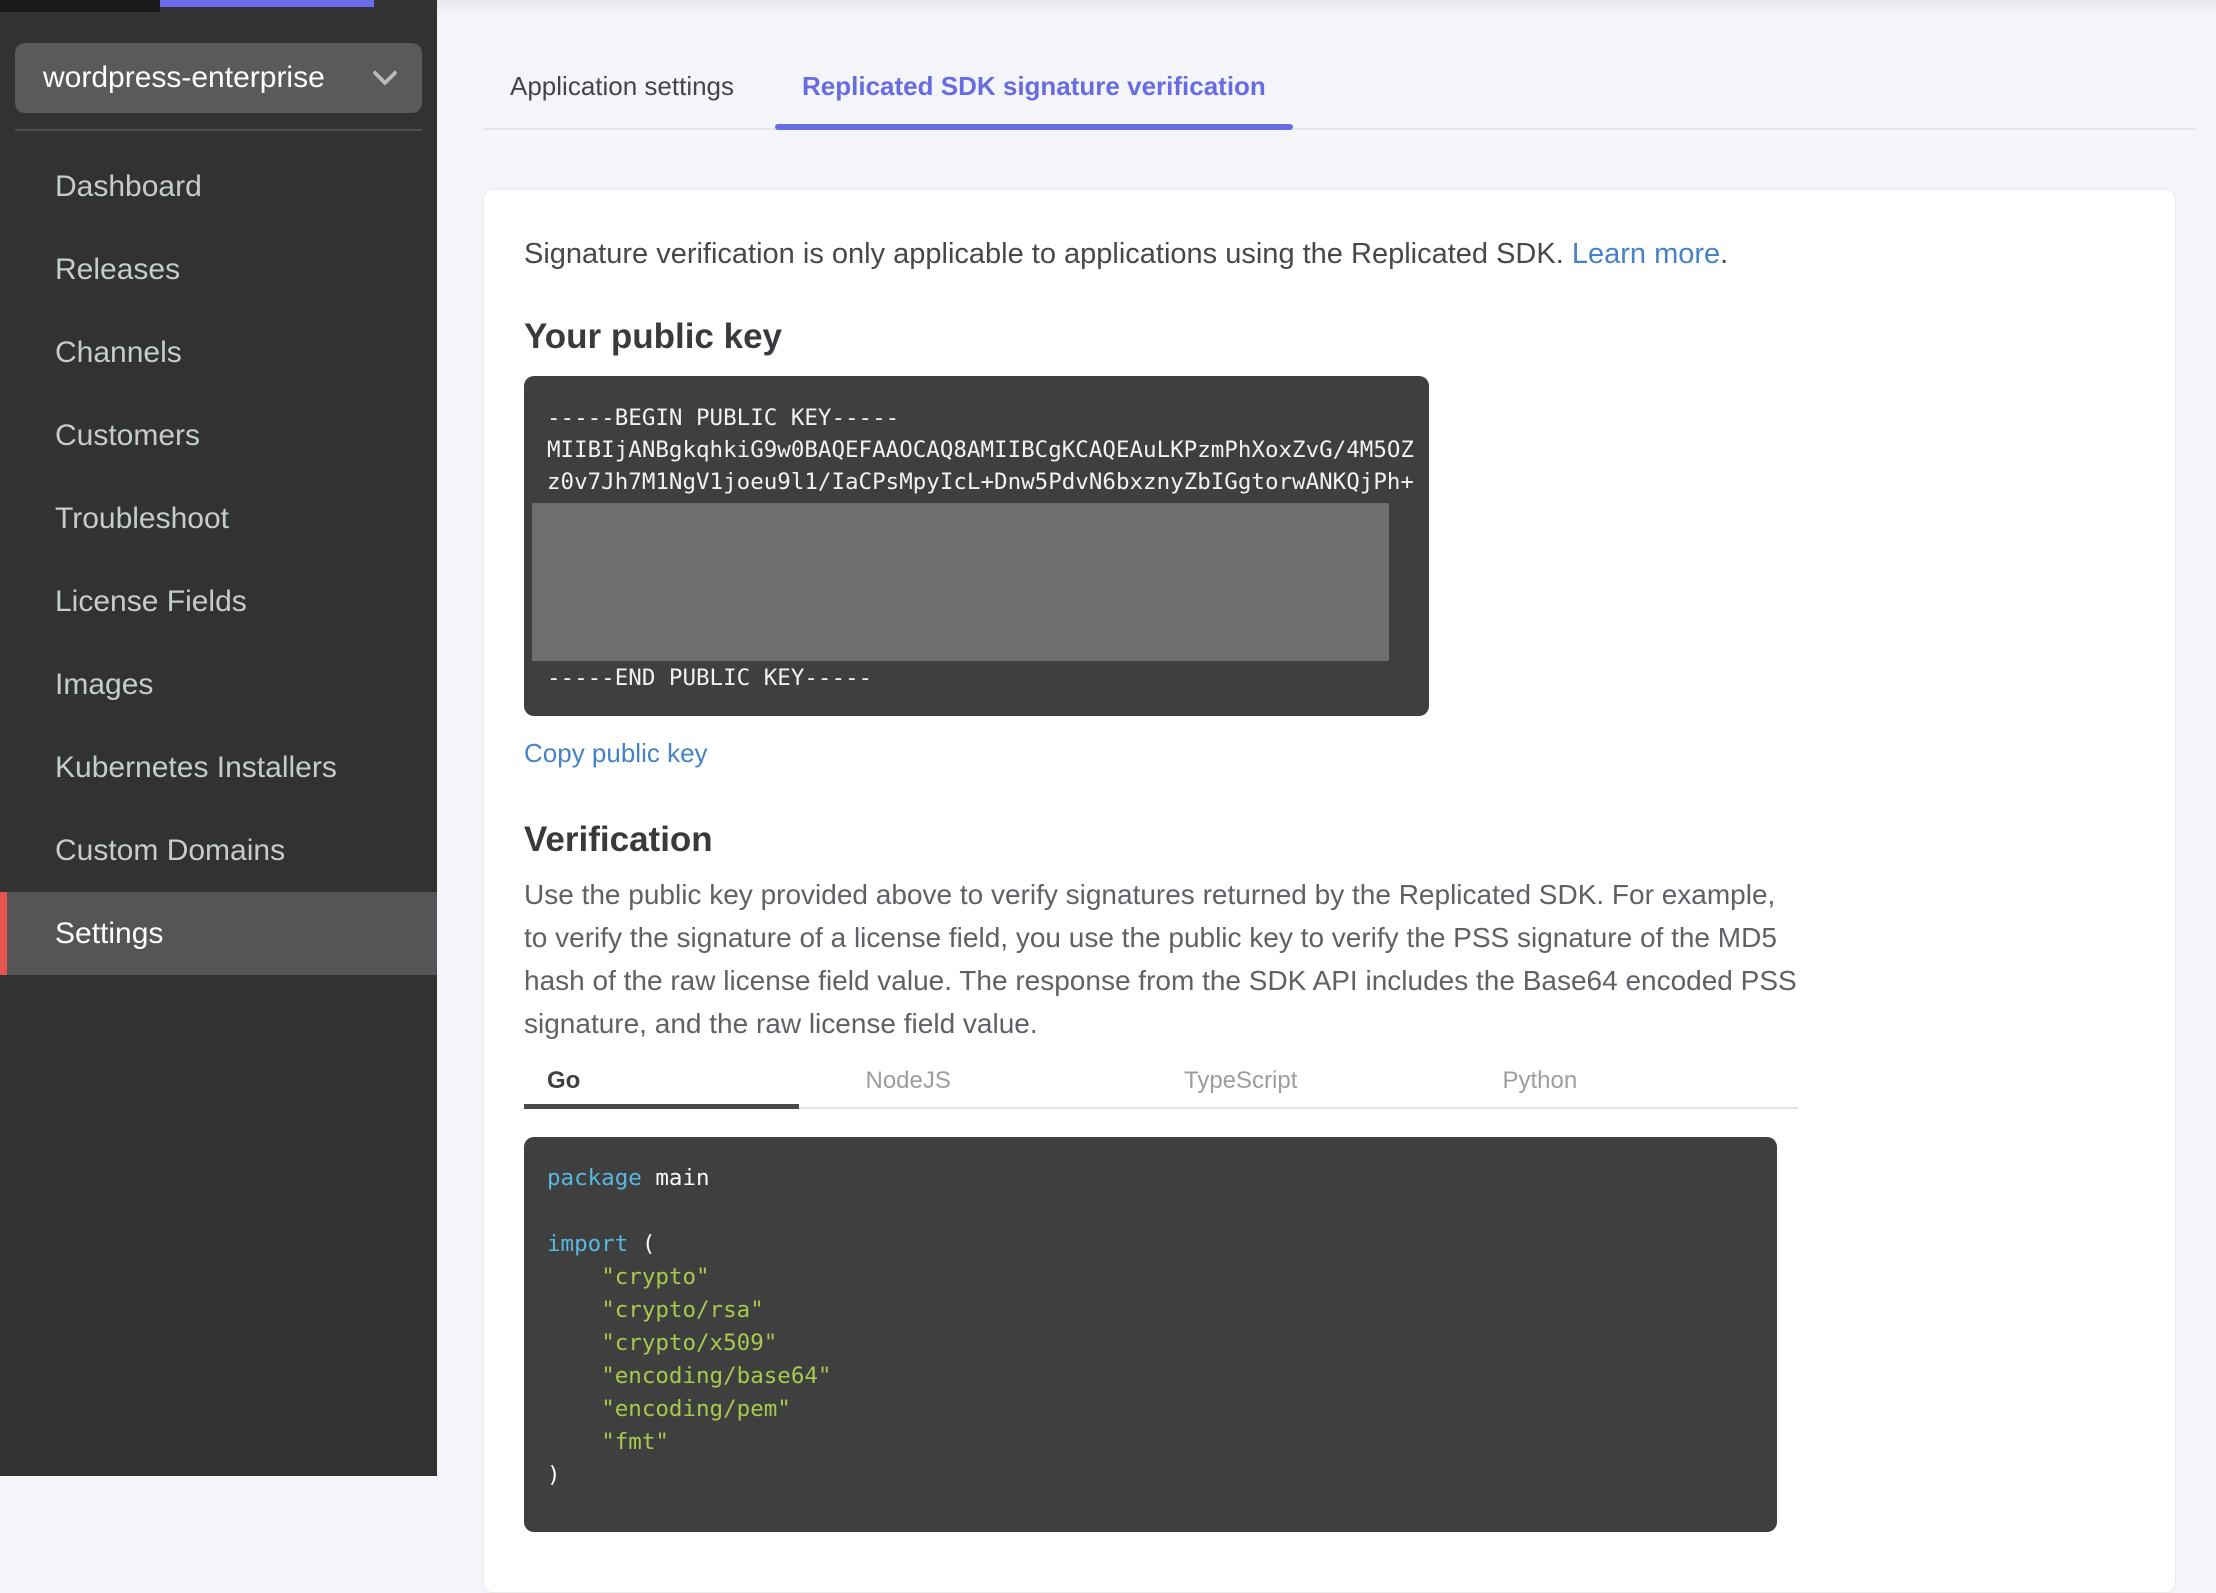 Image resolution: width=2216 pixels, height=1593 pixels. Describe the element at coordinates (683, 1087) in the screenshot. I see `language-tab-go: Go` at that location.